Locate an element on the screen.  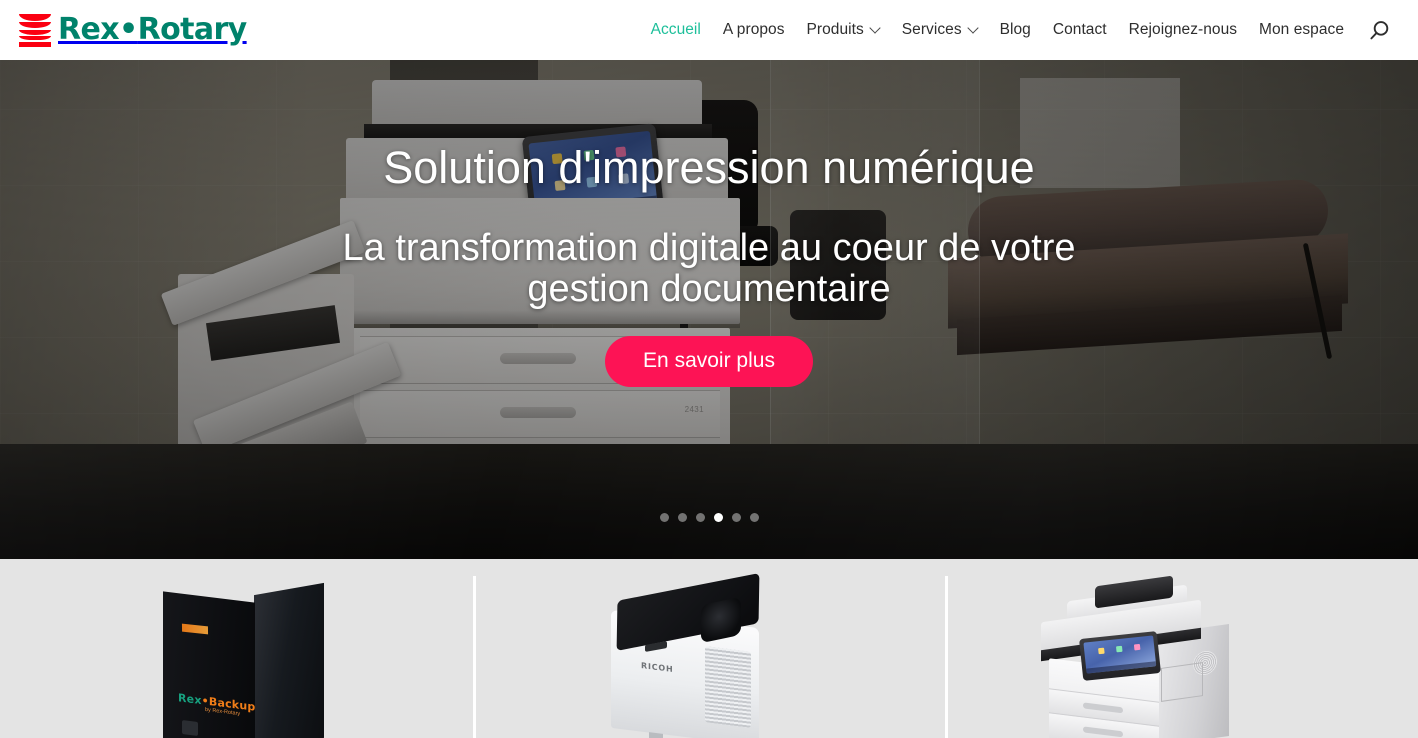
logo-text-part2: Rotary is located at coordinates (192, 29).